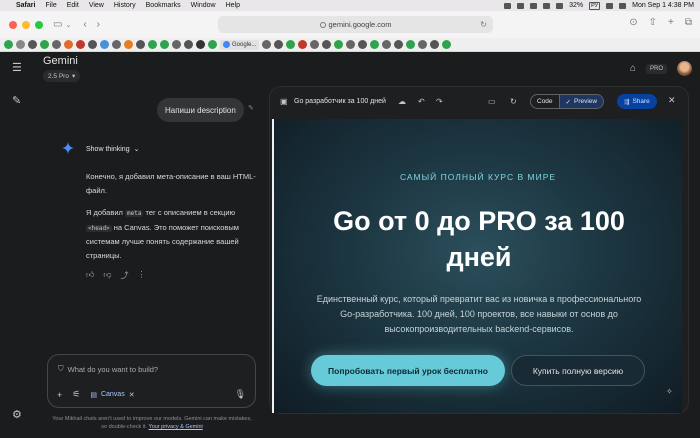 Image resolution: width=700 pixels, height=438 pixels. Describe the element at coordinates (13, 24) in the screenshot. I see `close-window-icon` at that location.